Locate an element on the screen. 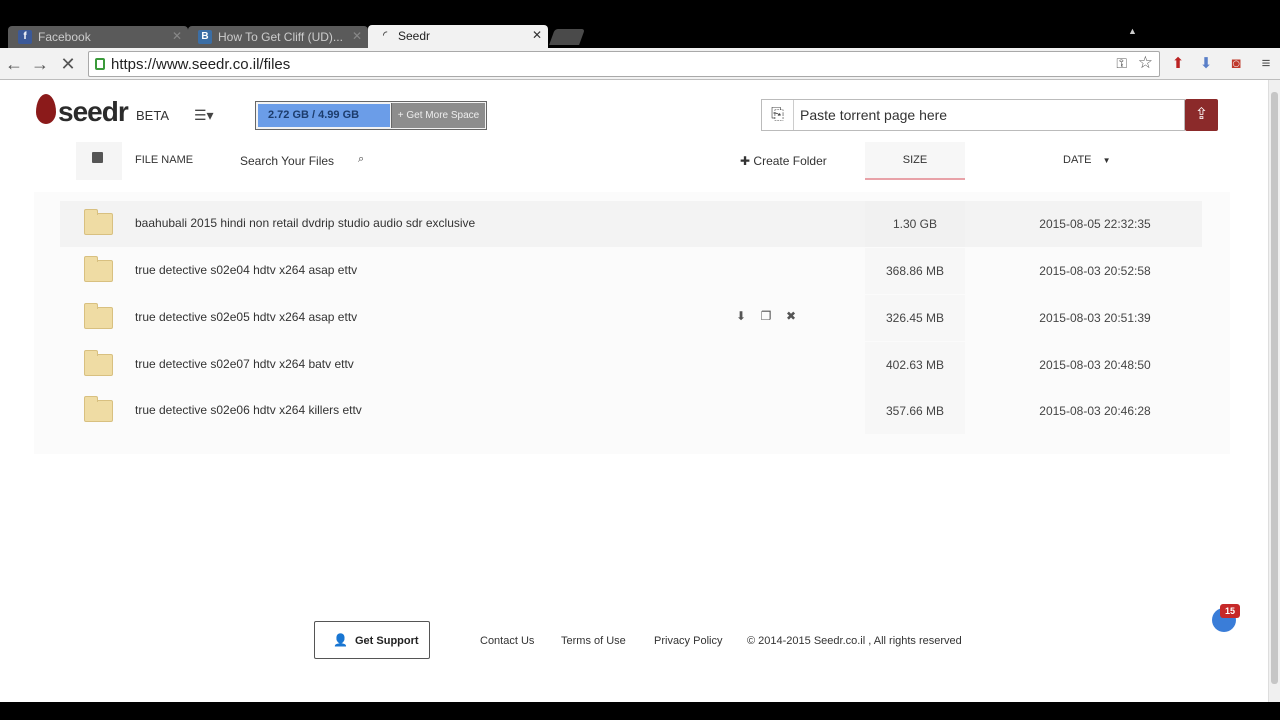 This screenshot has height=720, width=1280. contact-us-link: Contact Us is located at coordinates (507, 641).